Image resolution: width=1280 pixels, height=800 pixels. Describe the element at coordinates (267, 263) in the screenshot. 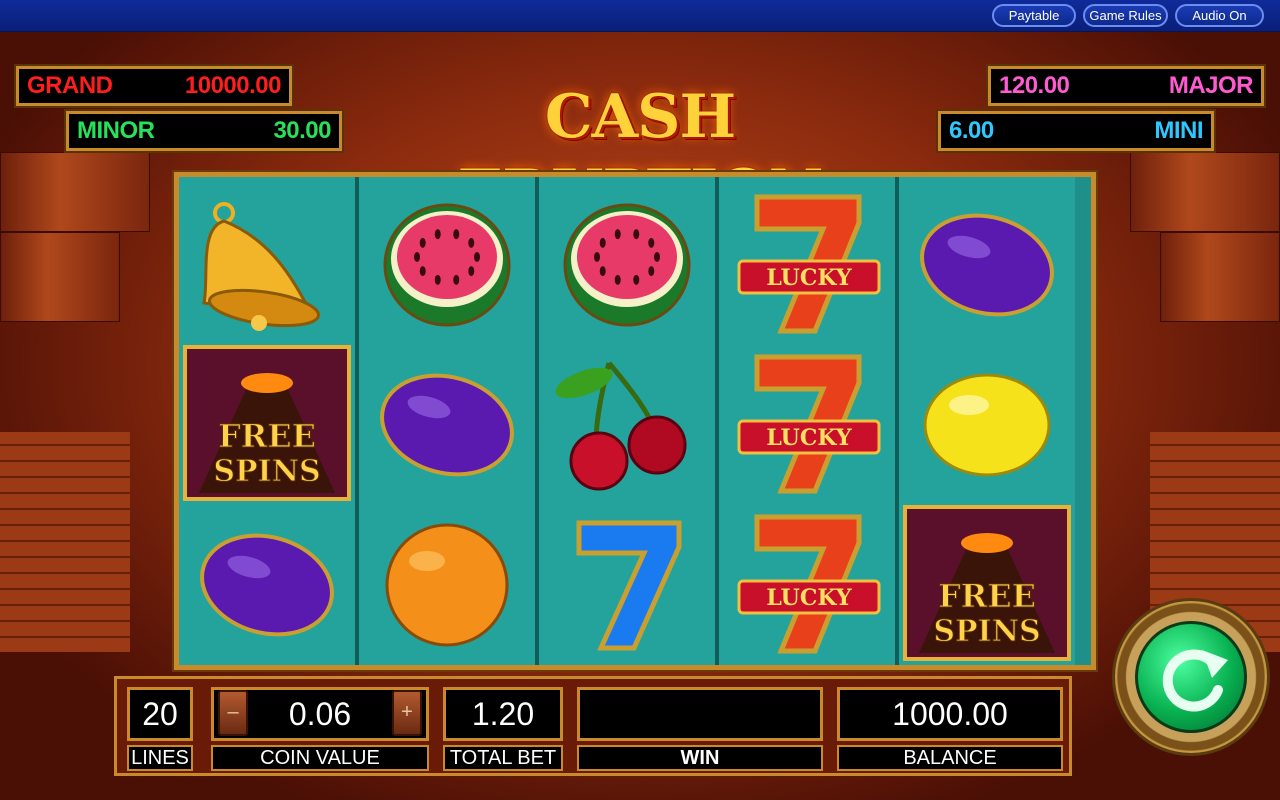

I see `bell-icon` at that location.